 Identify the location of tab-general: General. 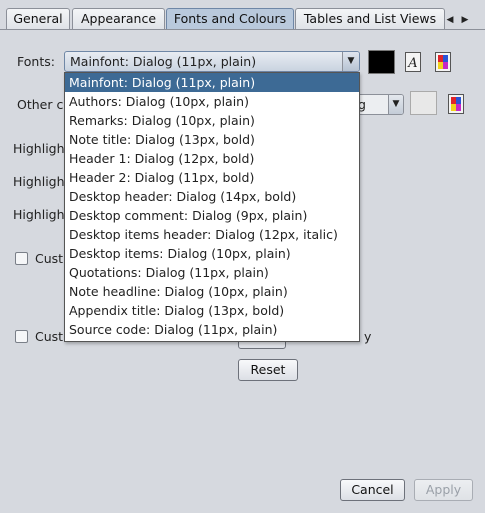
(38, 19).